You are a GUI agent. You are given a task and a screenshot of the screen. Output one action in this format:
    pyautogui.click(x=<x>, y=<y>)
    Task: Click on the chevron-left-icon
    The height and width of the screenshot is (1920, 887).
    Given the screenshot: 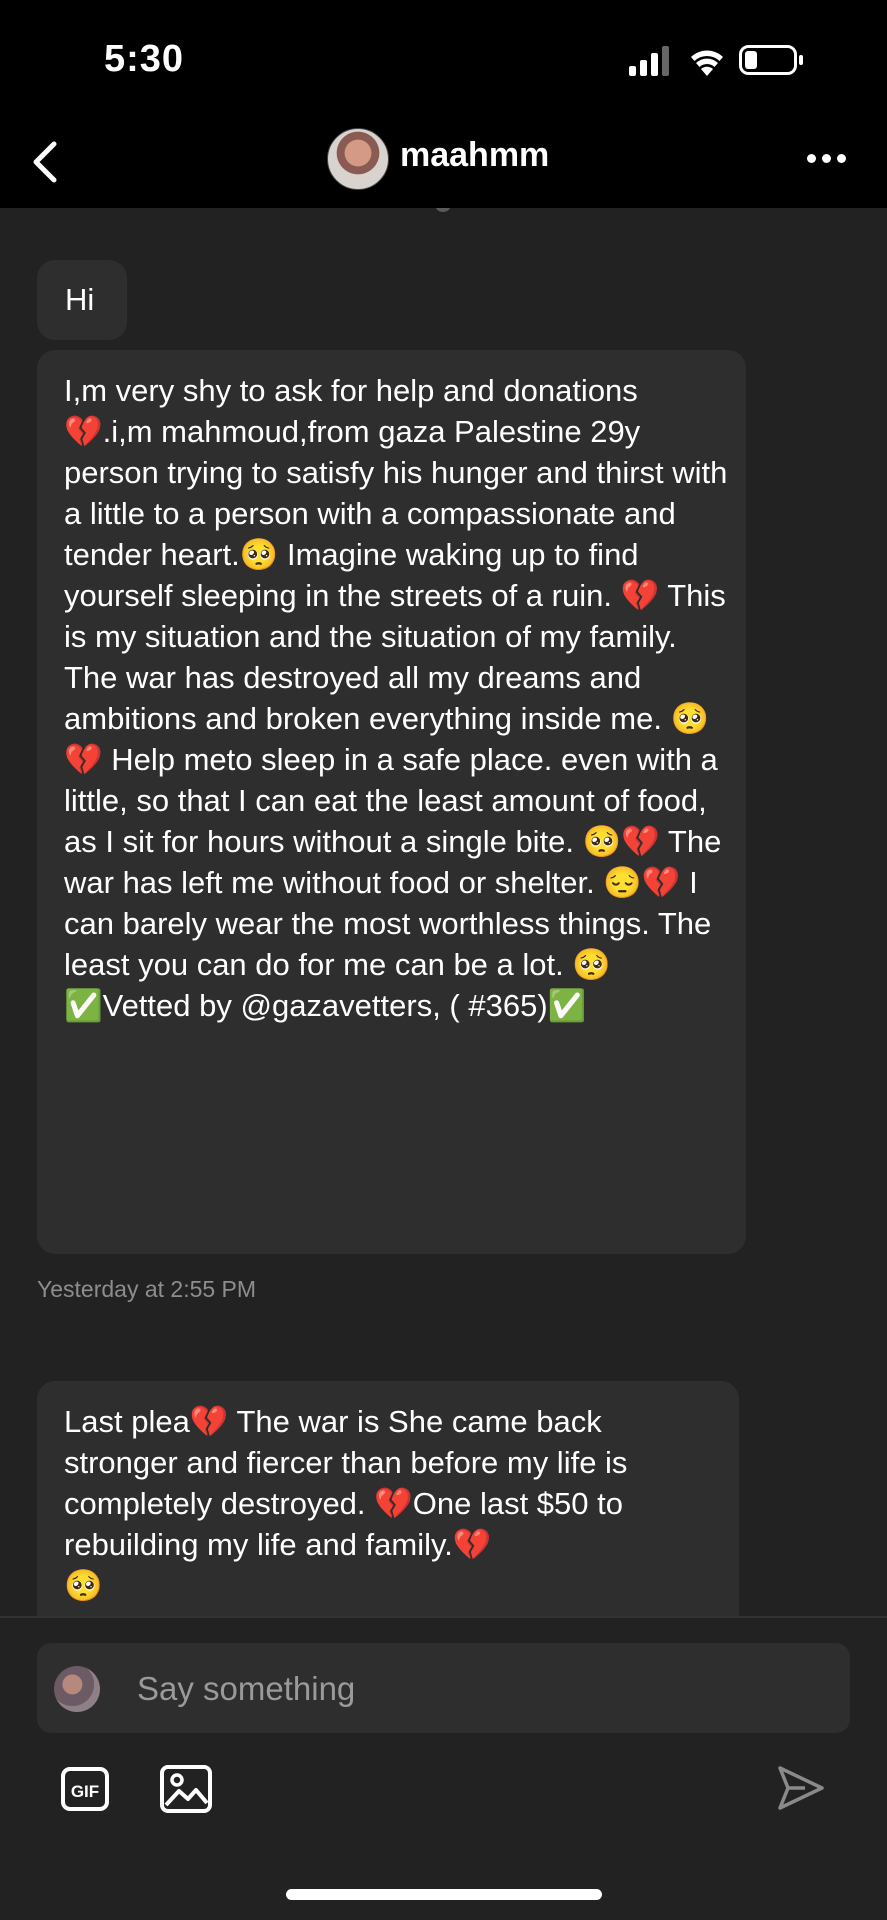 What is the action you would take?
    pyautogui.click(x=45, y=162)
    